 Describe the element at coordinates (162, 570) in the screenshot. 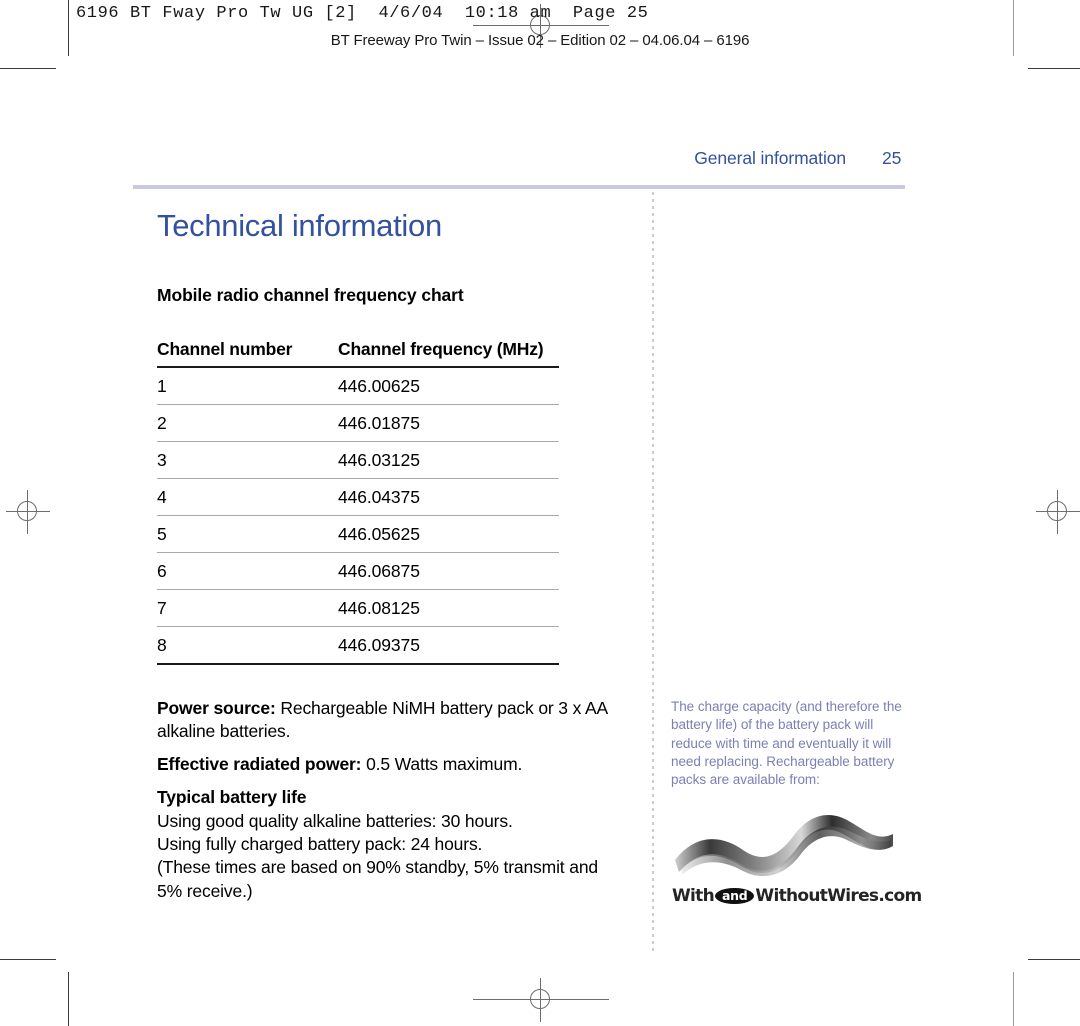

I see `cell-channel-number: 6` at that location.